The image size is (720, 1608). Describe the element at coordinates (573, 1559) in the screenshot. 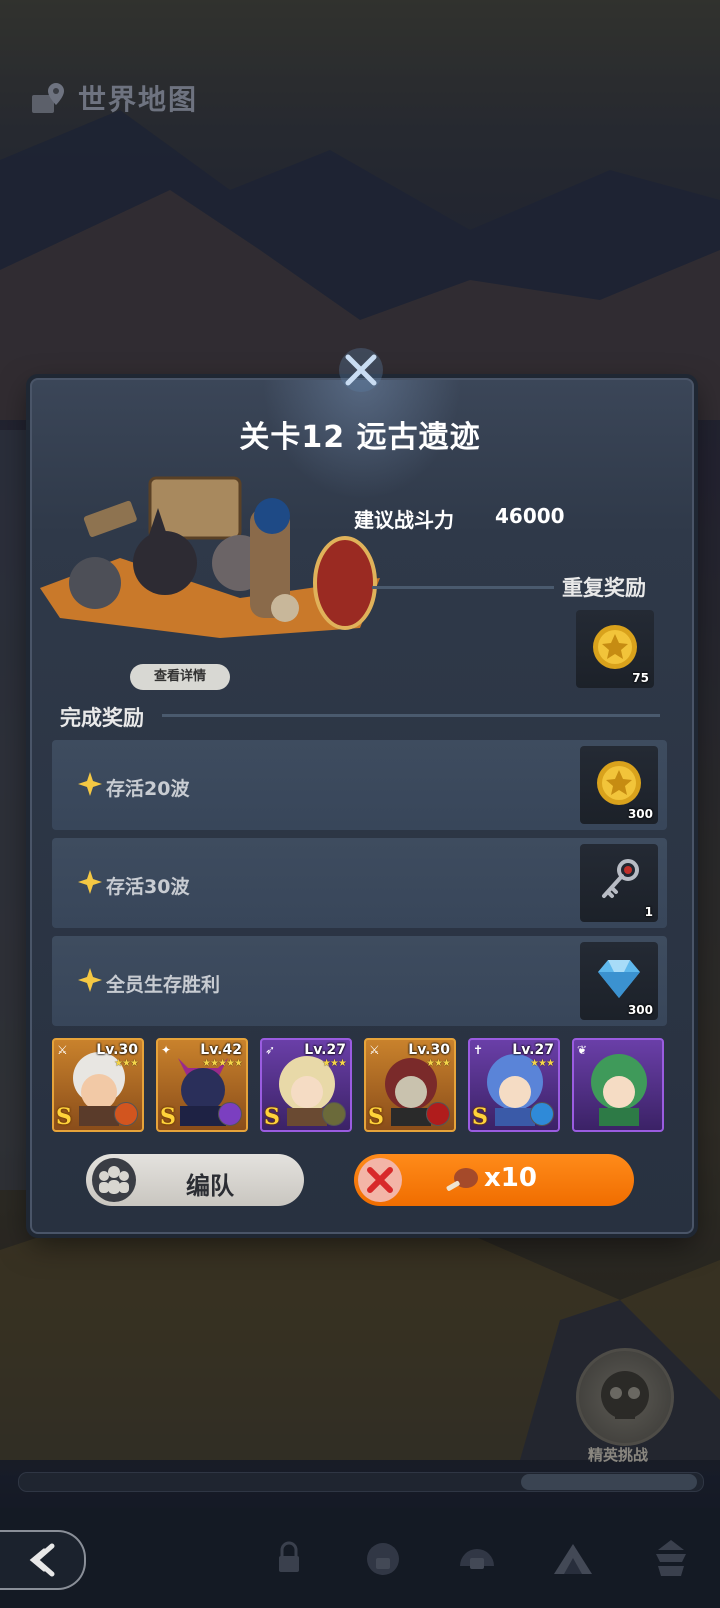

I see `map-nav-icon` at that location.